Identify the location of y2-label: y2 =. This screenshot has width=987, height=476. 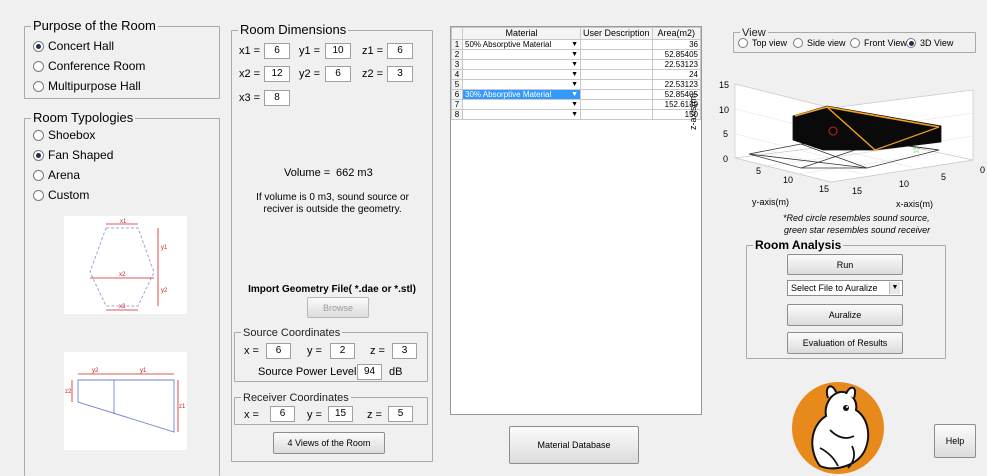
(310, 74).